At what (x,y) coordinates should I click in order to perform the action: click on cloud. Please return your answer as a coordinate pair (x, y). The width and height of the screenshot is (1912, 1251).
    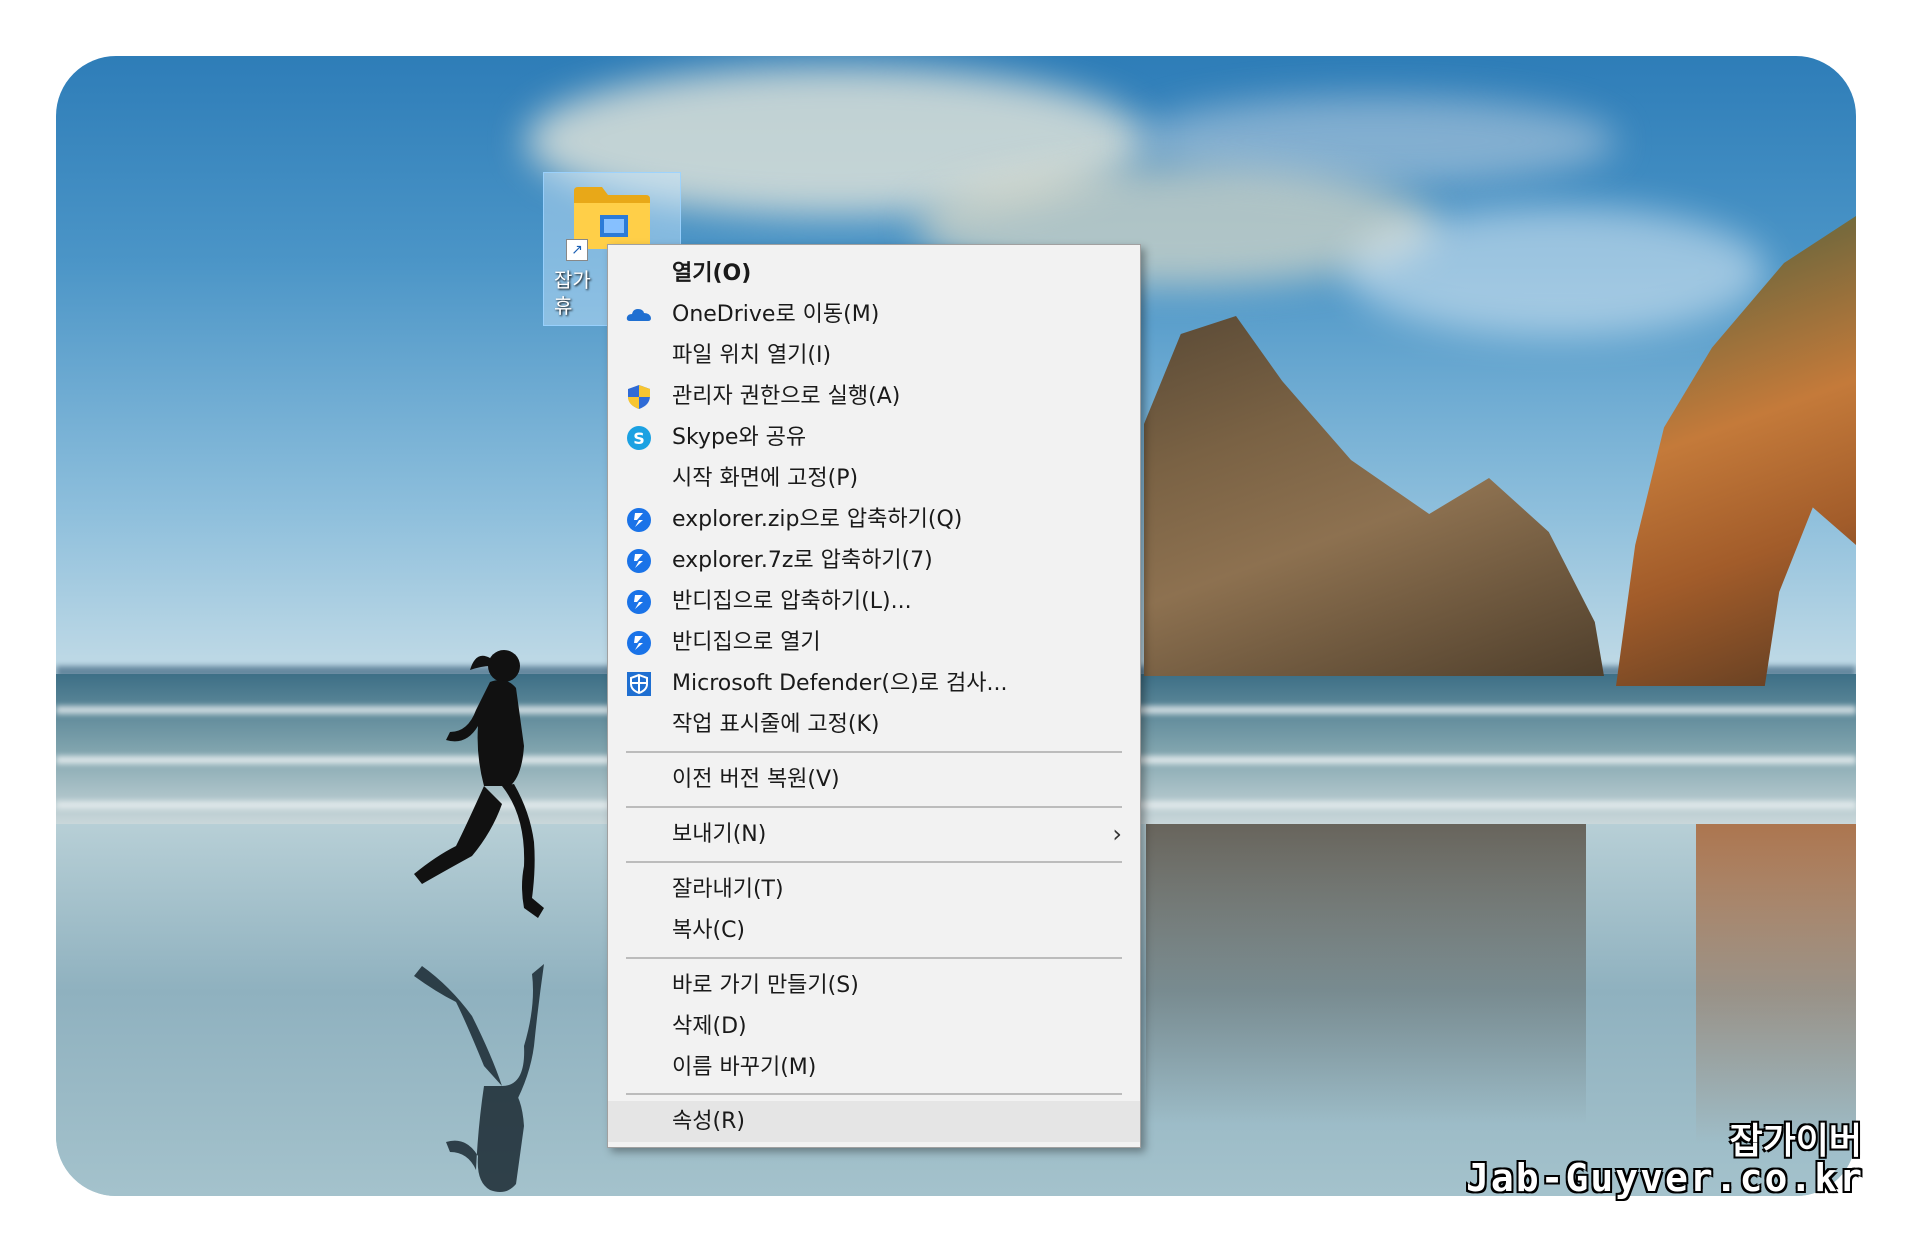
    Looking at the image, I should click on (1556, 271).